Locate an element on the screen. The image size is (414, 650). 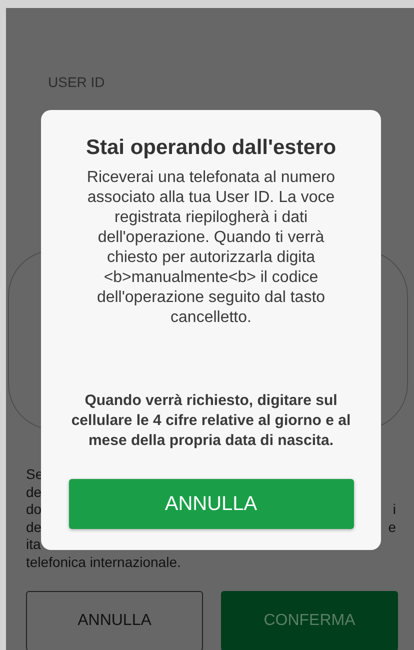
field-label: USER ID is located at coordinates (76, 82).